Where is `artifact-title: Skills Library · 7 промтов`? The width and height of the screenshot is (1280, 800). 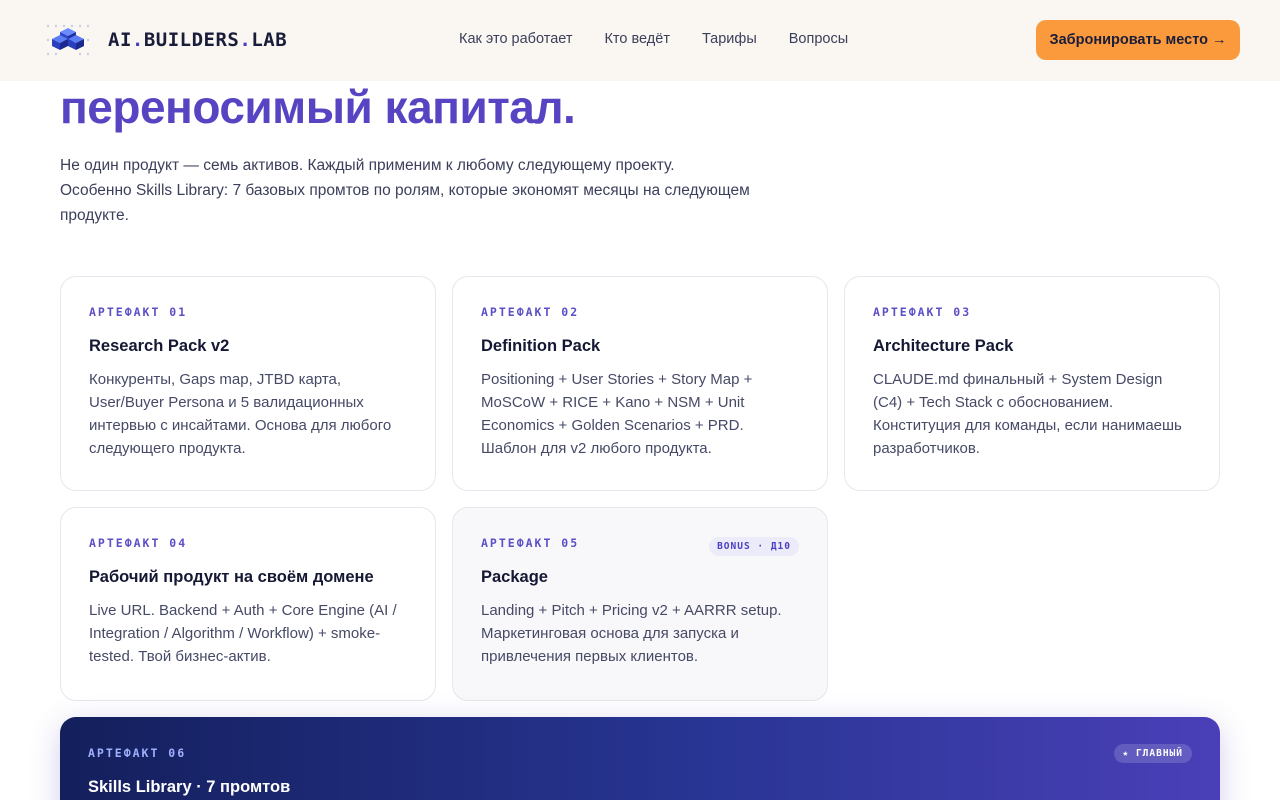
artifact-title: Skills Library · 7 промтов is located at coordinates (189, 787).